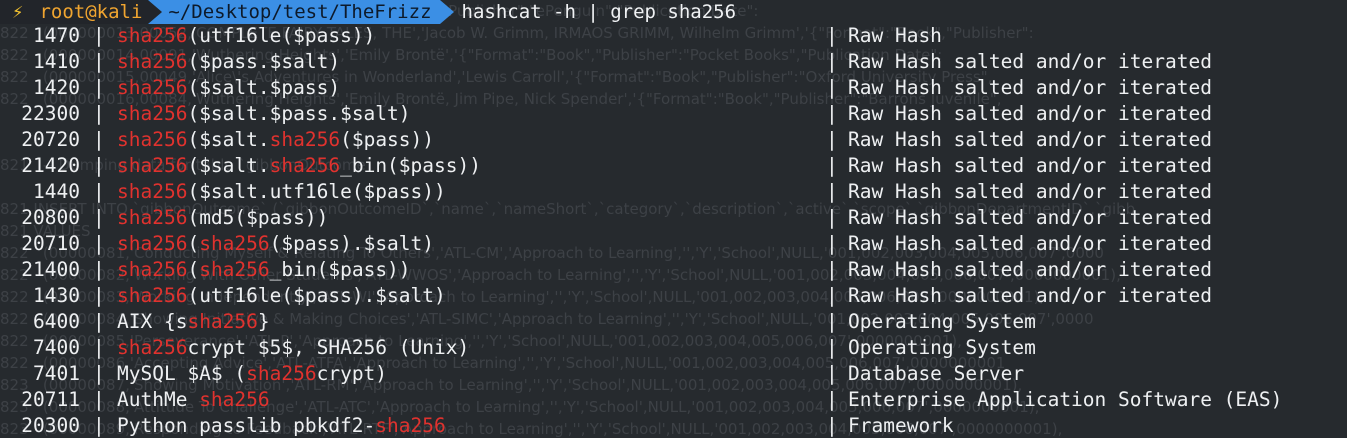 The width and height of the screenshot is (1347, 438). Describe the element at coordinates (275, 244) in the screenshot. I see `hash-name: sha256(sha256($pass).$salt)` at that location.